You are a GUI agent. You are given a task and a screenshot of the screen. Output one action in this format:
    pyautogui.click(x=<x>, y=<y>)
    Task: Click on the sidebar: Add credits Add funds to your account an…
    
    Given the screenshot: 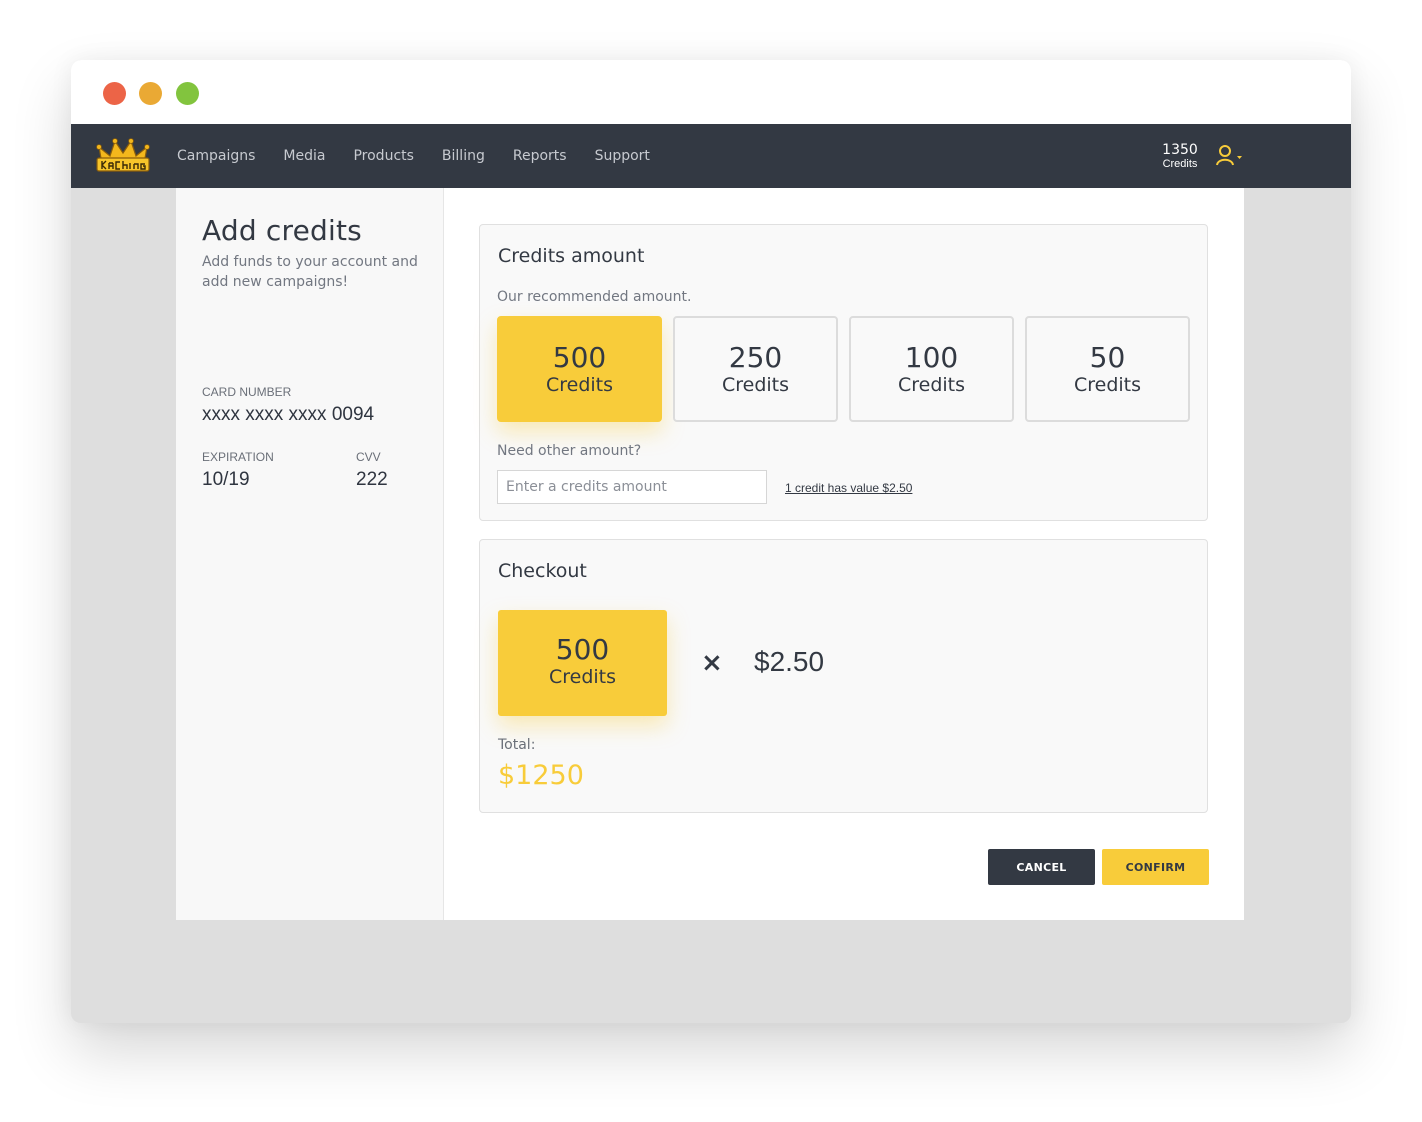 What is the action you would take?
    pyautogui.click(x=310, y=554)
    